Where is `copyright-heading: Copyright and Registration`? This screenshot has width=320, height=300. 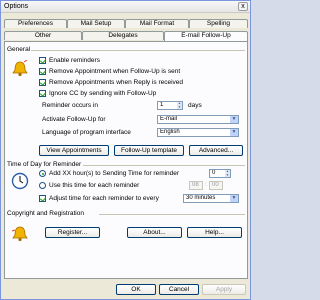
copyright-heading: Copyright and Registration is located at coordinates (45, 213).